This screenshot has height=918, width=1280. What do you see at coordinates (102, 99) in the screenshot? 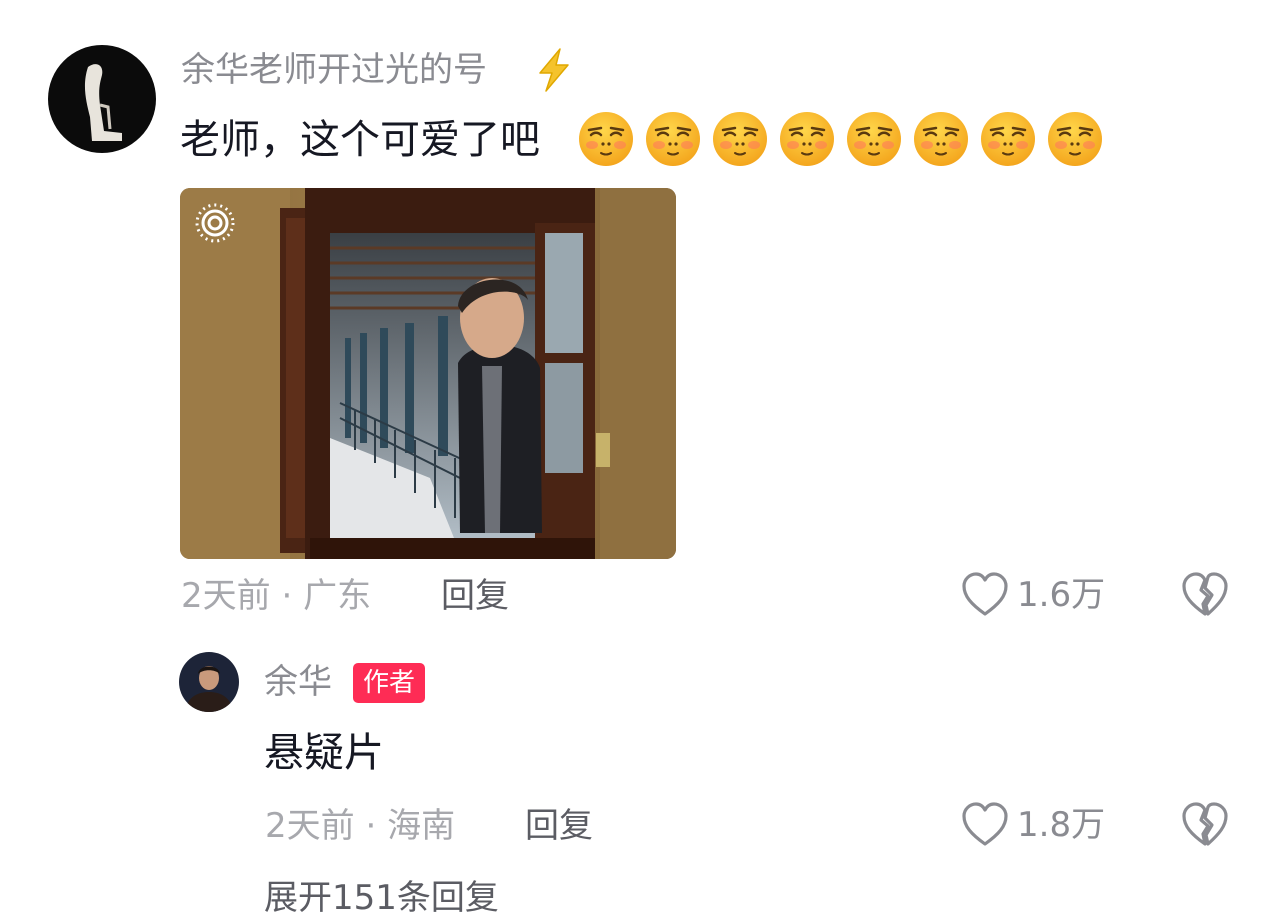
I see `commenter-avatar` at bounding box center [102, 99].